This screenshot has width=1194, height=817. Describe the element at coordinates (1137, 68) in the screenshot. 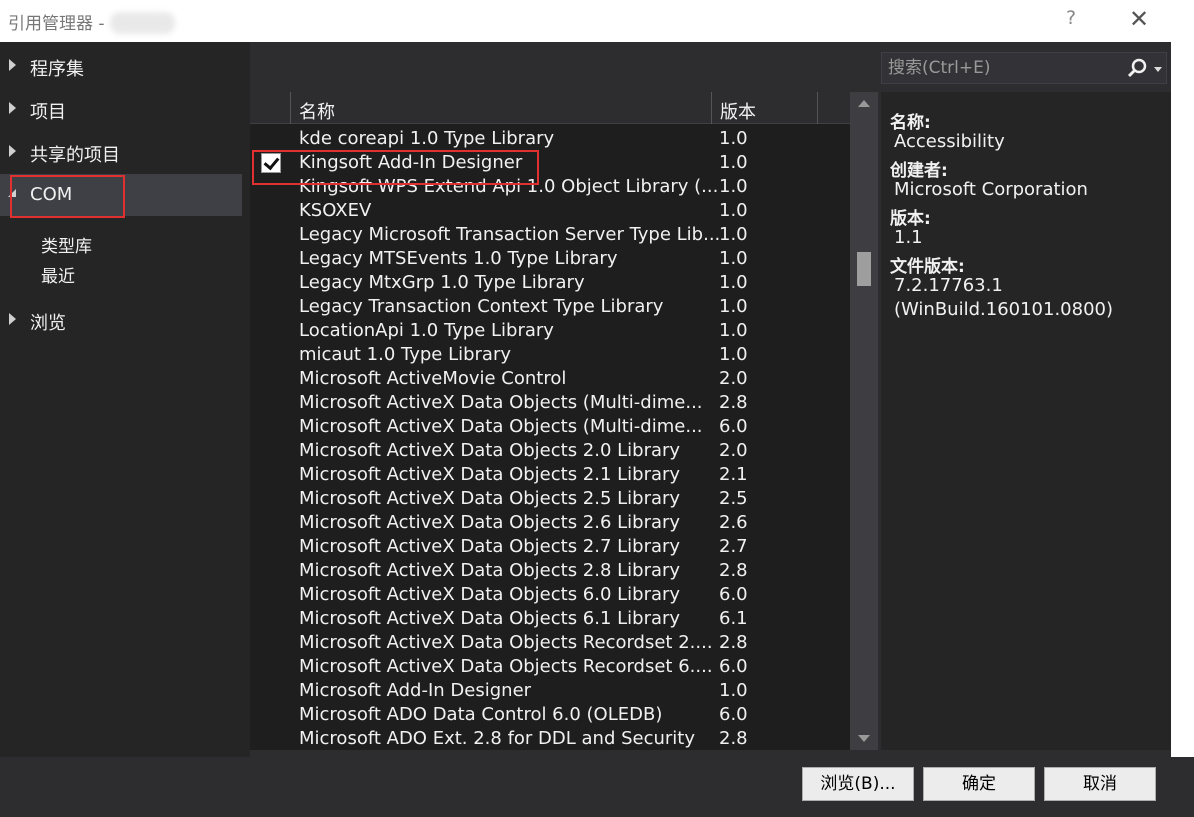

I see `search-icon` at that location.